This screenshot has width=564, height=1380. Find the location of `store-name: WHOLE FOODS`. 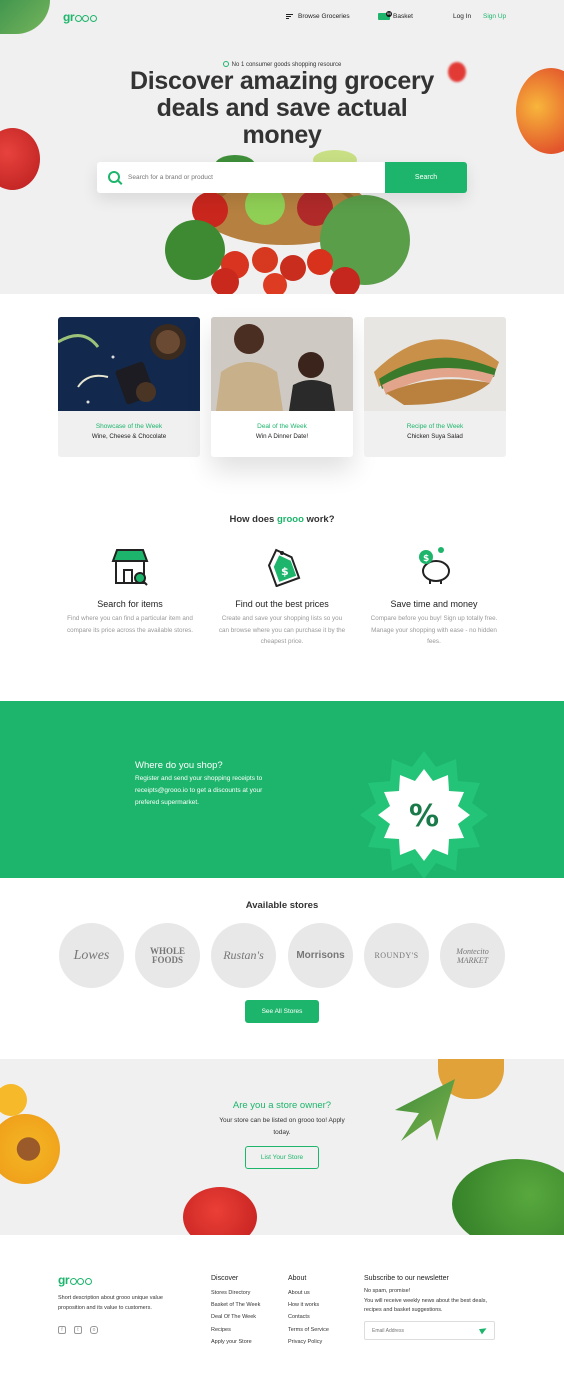

store-name: WHOLE FOODS is located at coordinates (167, 955).